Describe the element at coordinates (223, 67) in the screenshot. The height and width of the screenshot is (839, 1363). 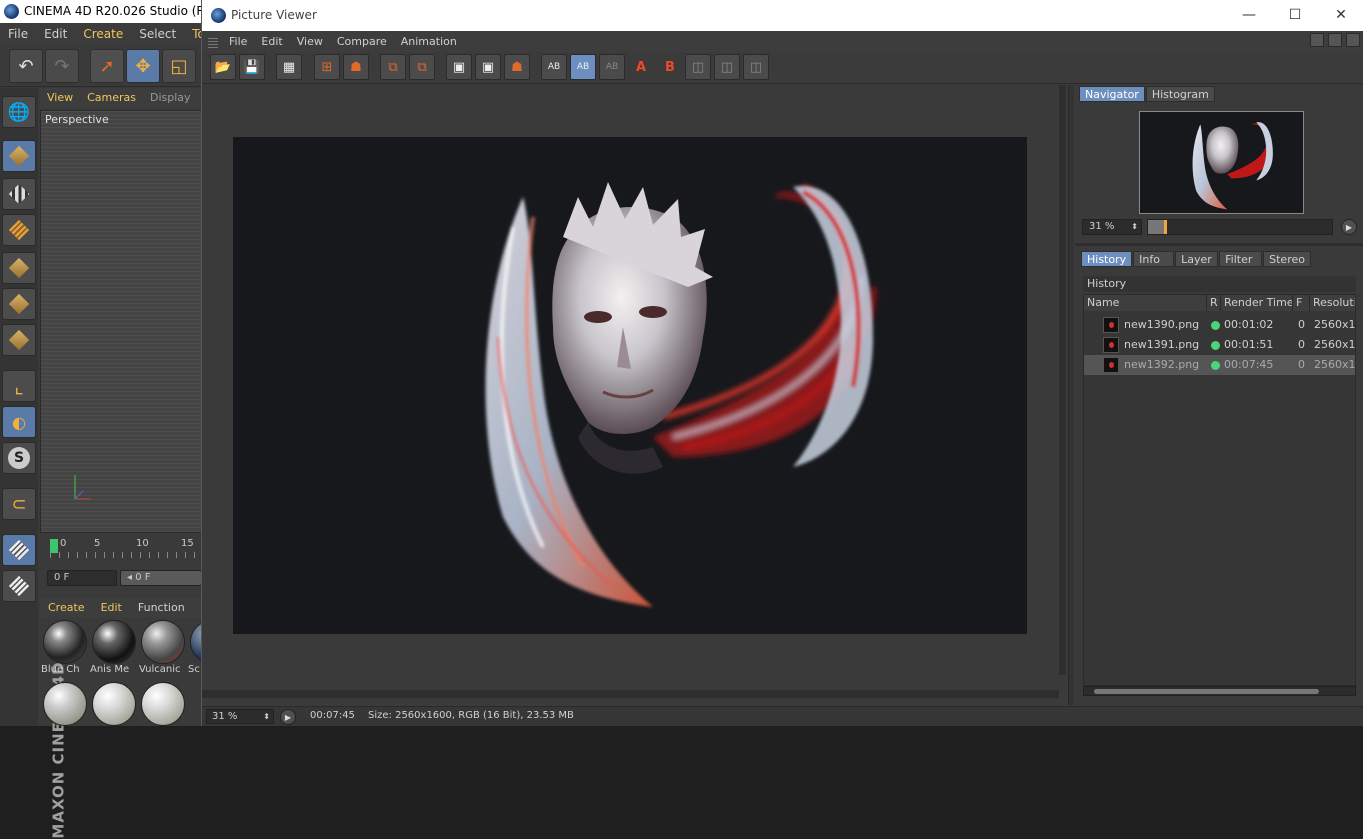
I see `open-button: 📂` at that location.